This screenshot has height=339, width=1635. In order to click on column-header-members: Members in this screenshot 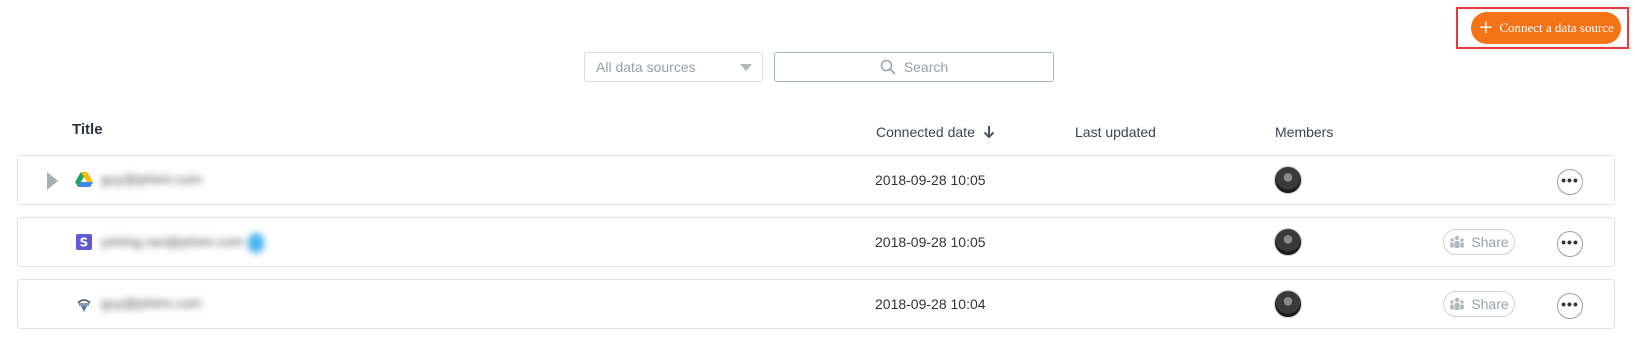, I will do `click(1304, 132)`.